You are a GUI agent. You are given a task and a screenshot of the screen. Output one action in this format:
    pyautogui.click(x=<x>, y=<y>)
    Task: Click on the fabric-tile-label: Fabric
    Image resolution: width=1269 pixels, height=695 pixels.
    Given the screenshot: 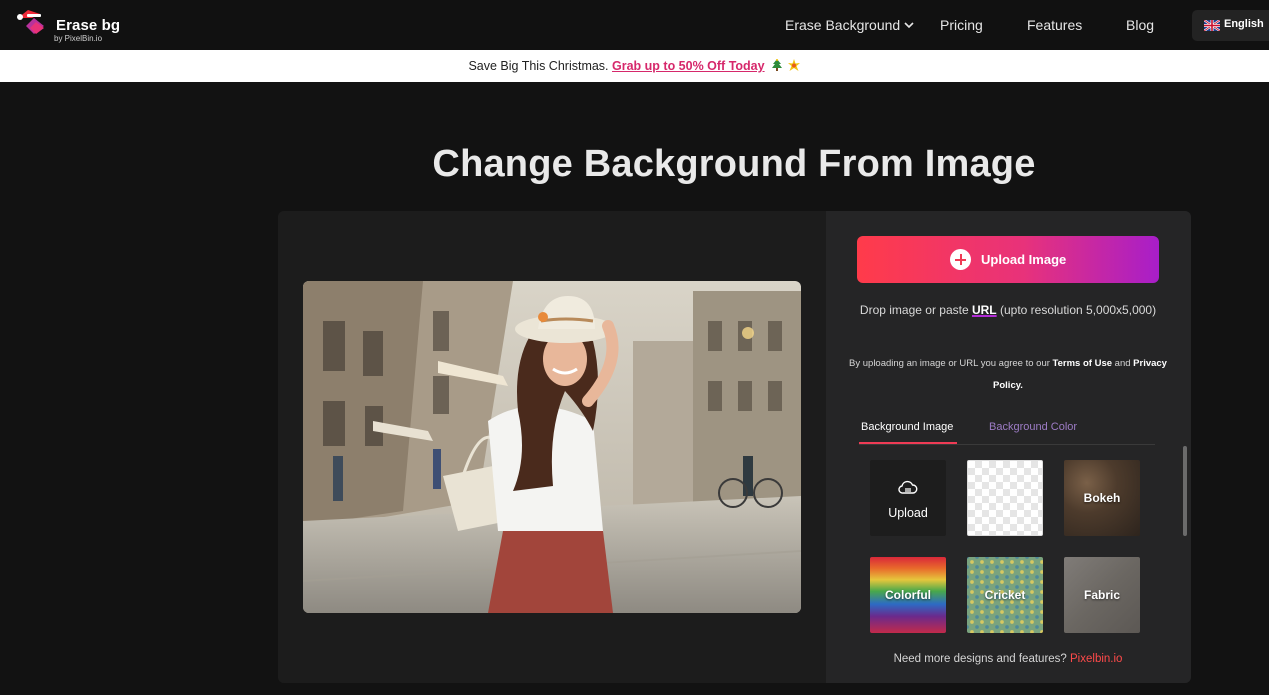 What is the action you would take?
    pyautogui.click(x=1101, y=595)
    